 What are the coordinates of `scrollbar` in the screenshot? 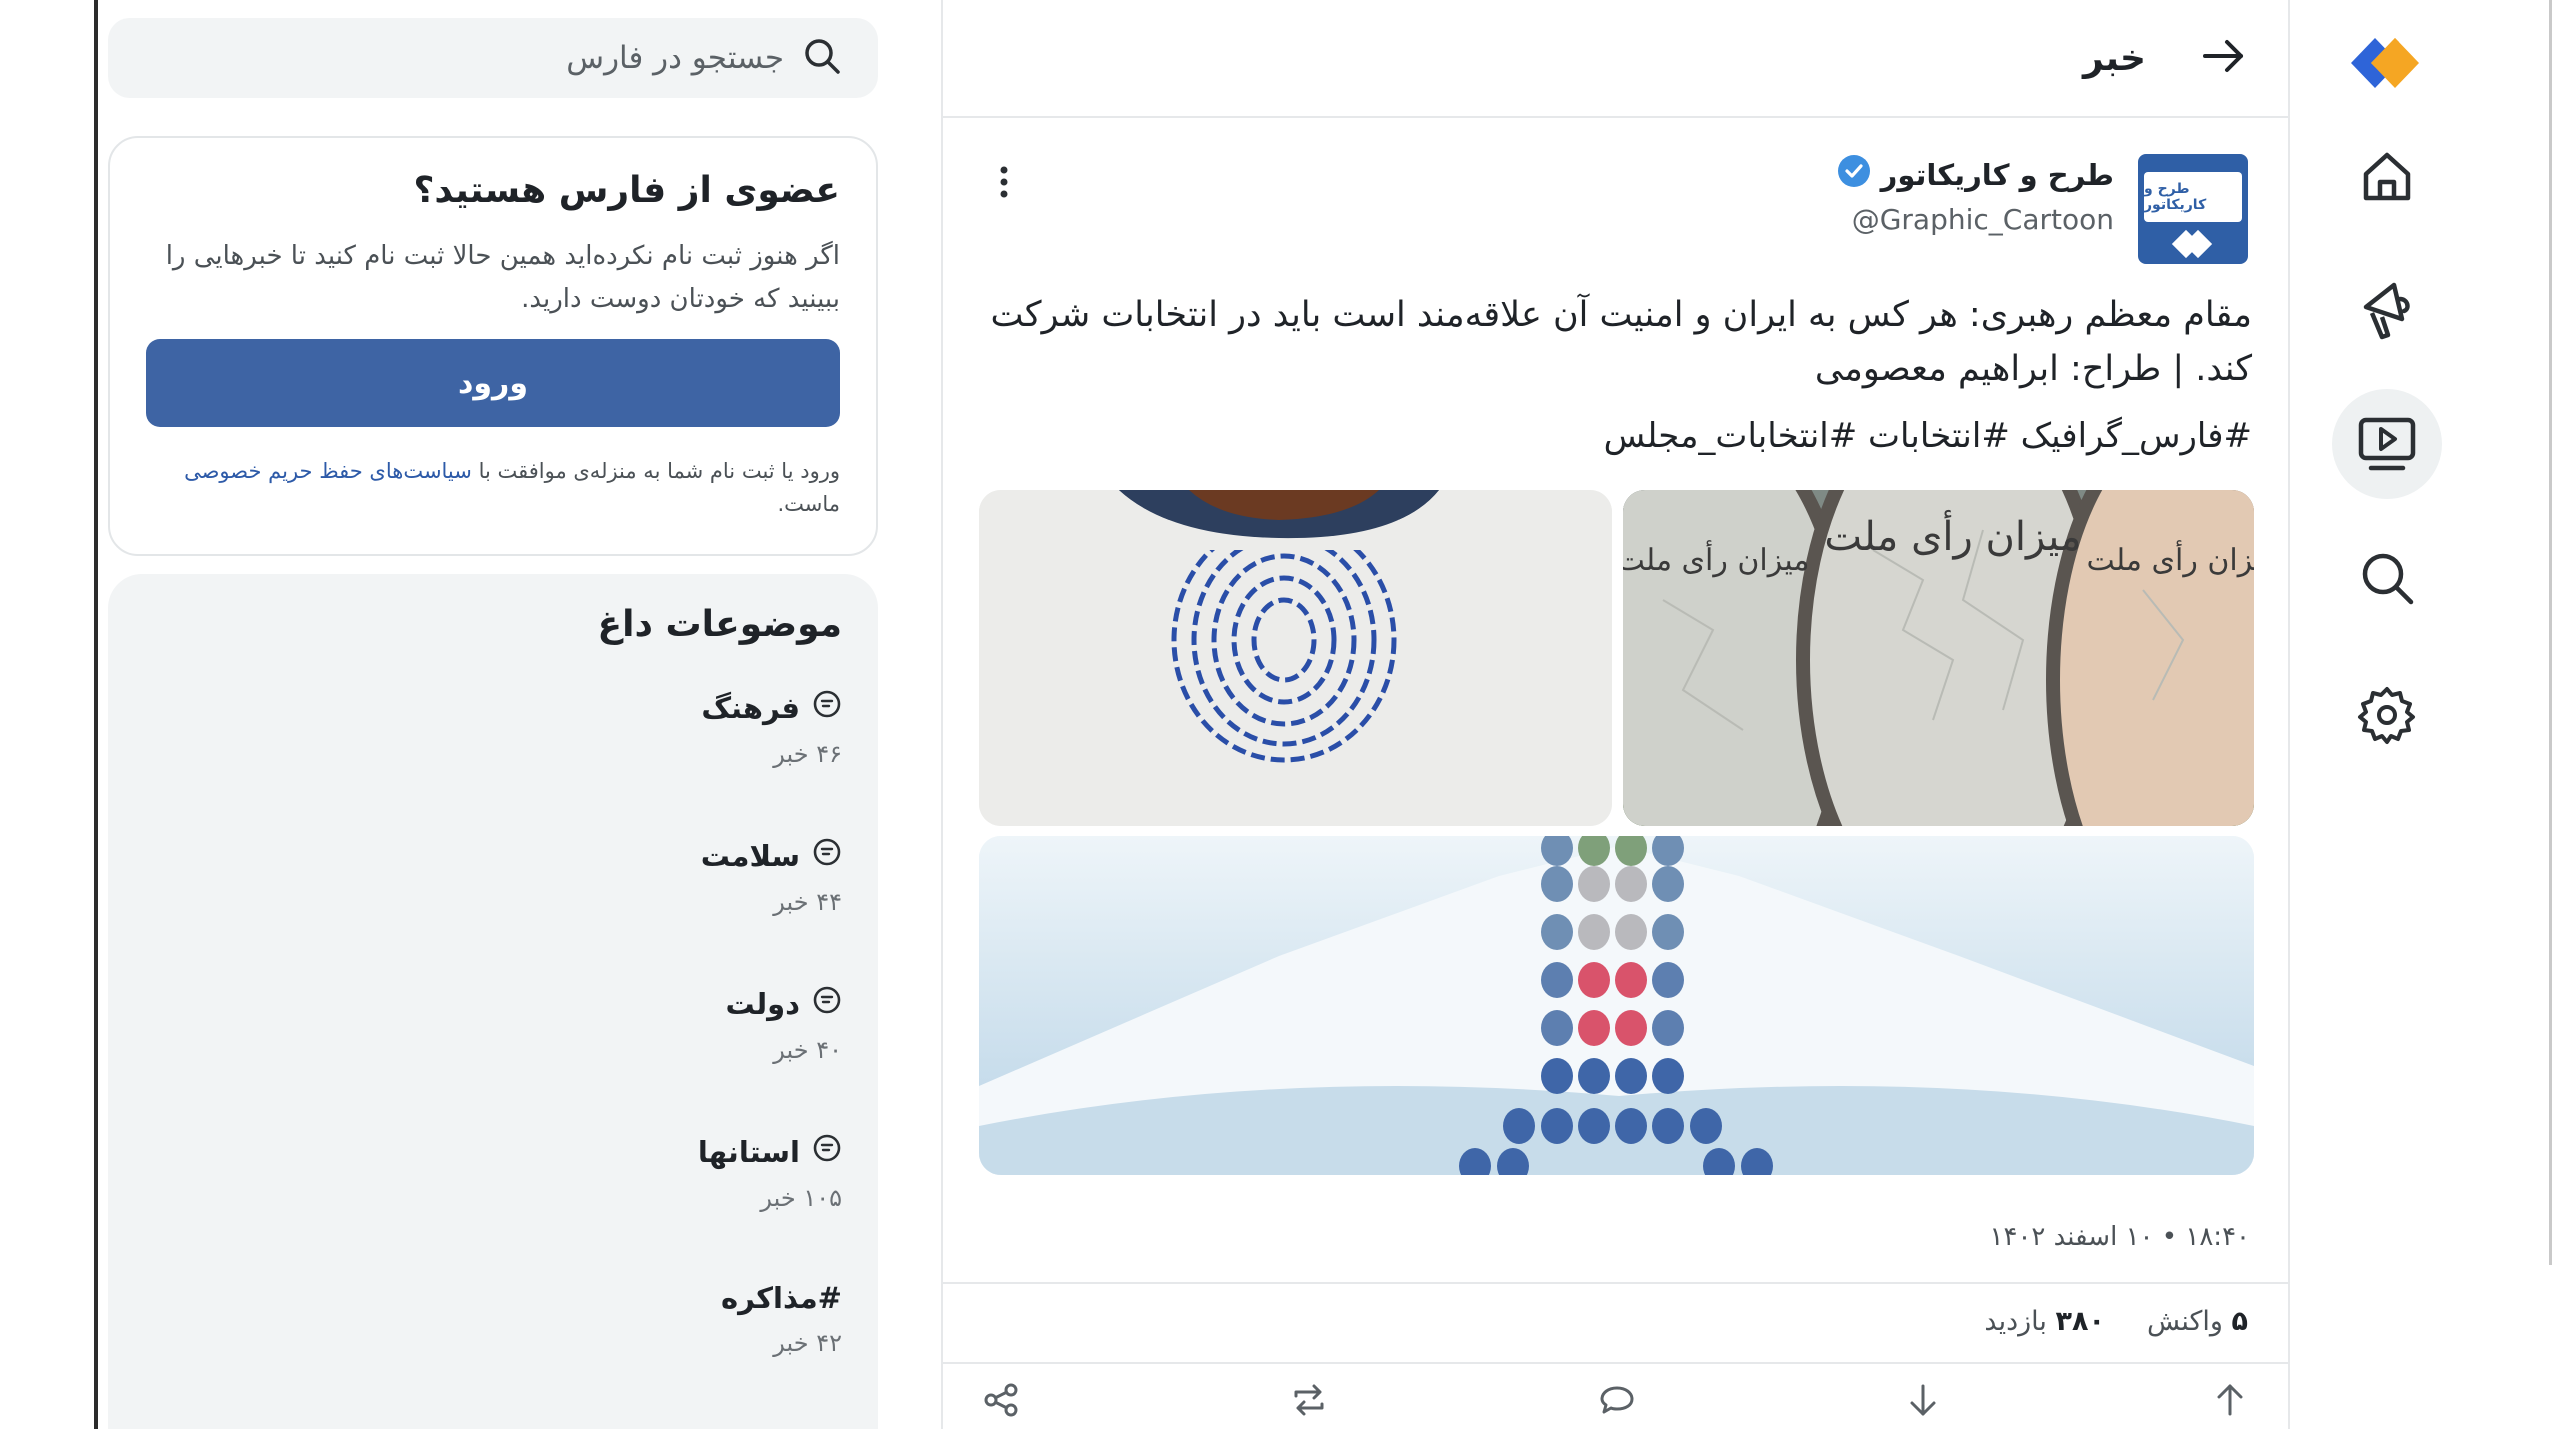 It's located at (2550, 632).